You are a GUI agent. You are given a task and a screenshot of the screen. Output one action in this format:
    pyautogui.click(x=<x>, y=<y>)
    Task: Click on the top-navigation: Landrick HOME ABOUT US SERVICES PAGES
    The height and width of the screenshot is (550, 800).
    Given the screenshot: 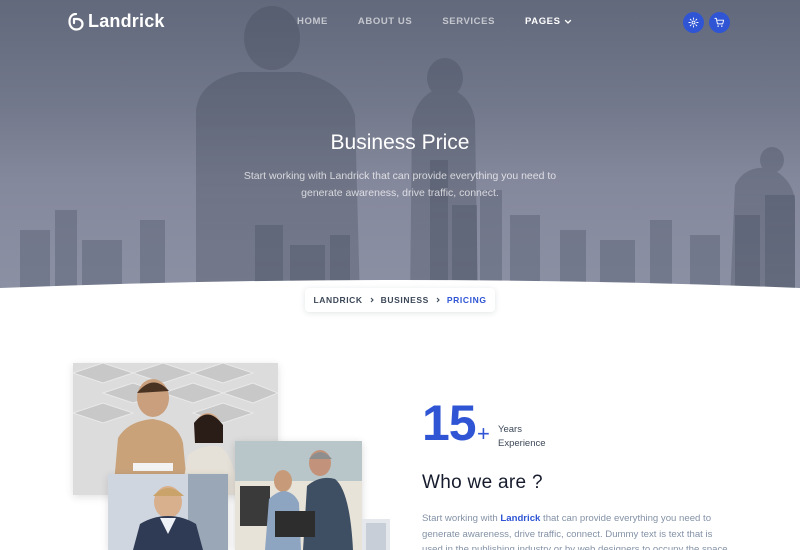 What is the action you would take?
    pyautogui.click(x=400, y=22)
    